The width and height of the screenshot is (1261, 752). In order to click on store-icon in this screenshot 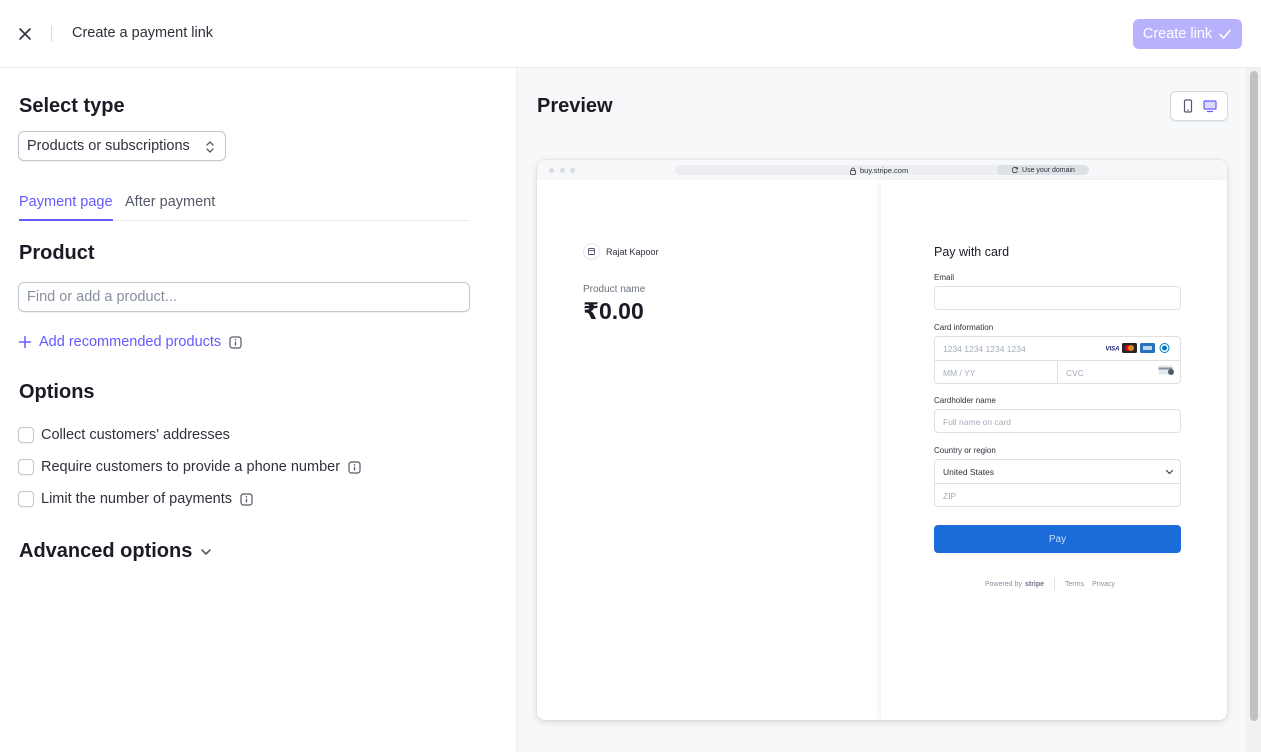, I will do `click(591, 251)`.